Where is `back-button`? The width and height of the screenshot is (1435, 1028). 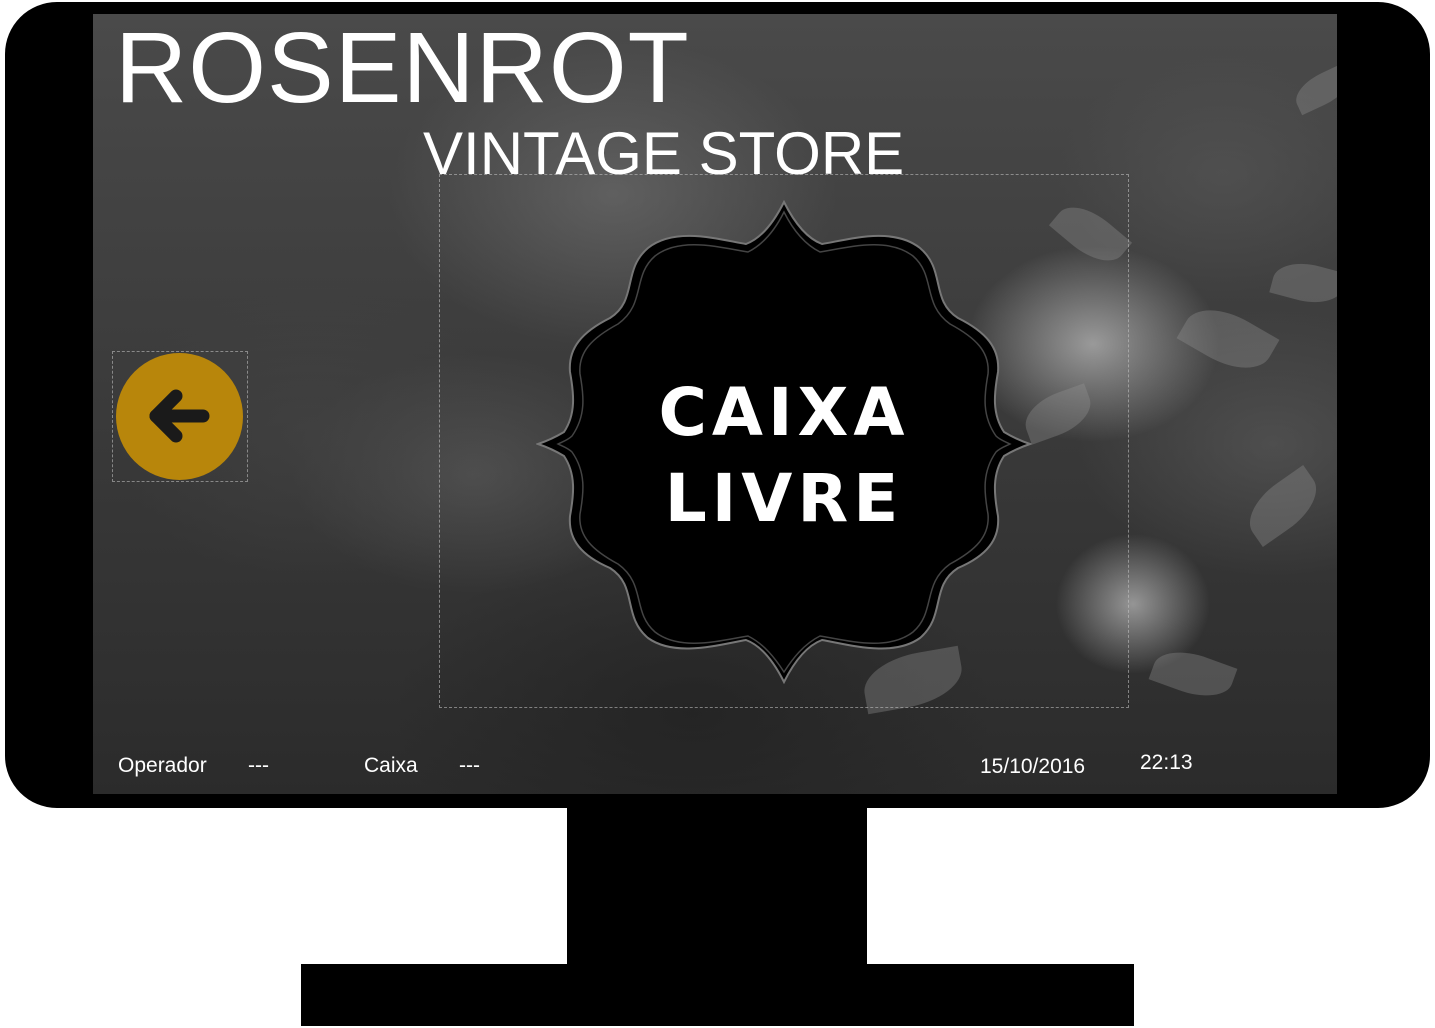
back-button is located at coordinates (180, 416).